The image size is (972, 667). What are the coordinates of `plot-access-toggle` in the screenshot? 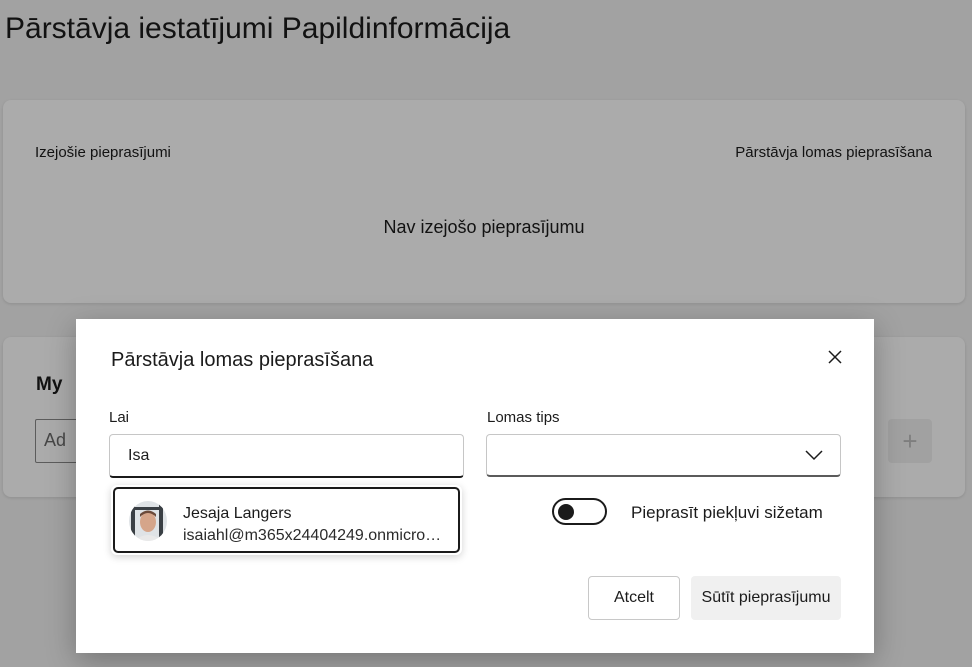 It's located at (579, 511).